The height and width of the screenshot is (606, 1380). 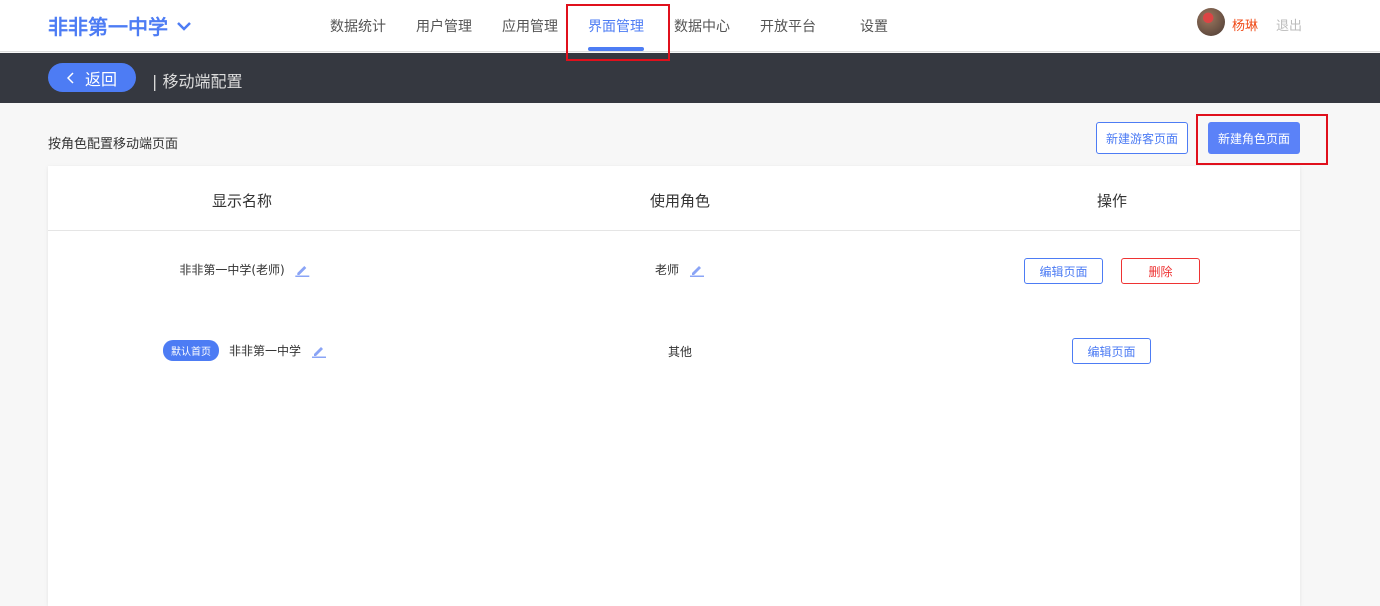 I want to click on nav-app-management: 应用管理, so click(x=530, y=26).